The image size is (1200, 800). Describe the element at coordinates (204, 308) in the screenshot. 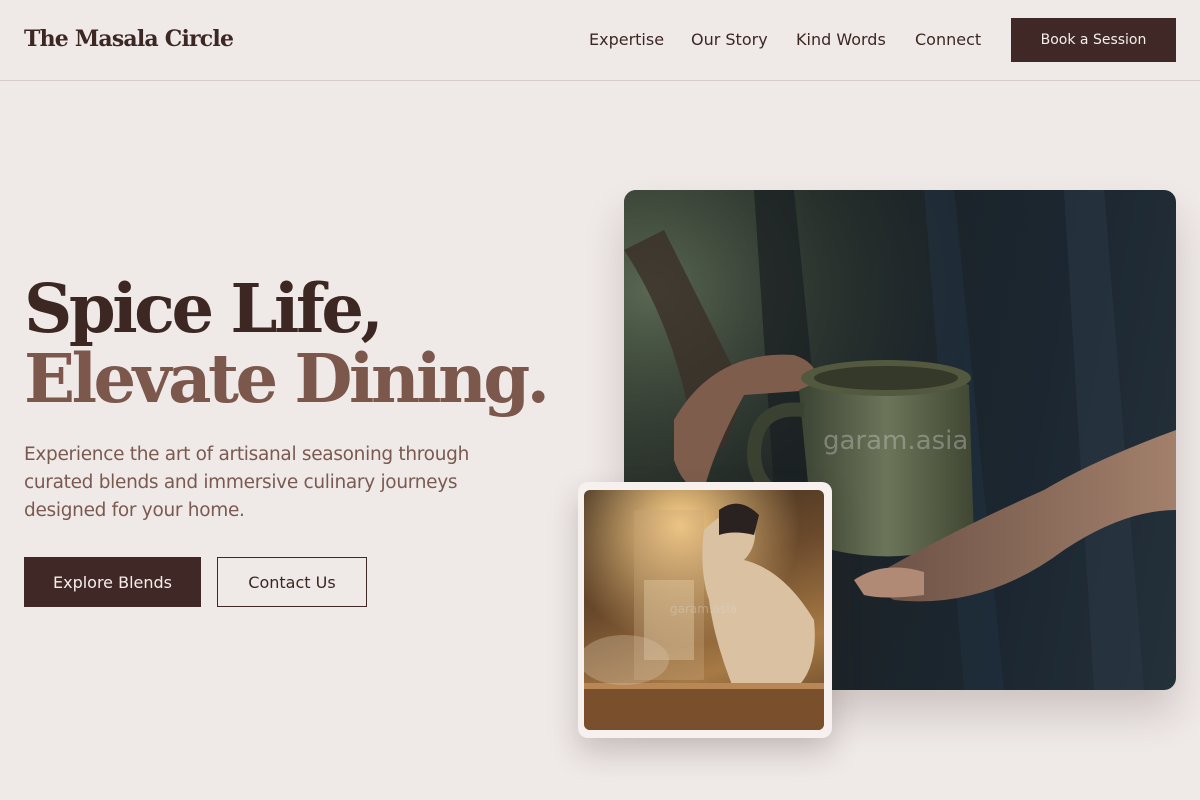

I see `headline-line-1: Spice Life,` at that location.